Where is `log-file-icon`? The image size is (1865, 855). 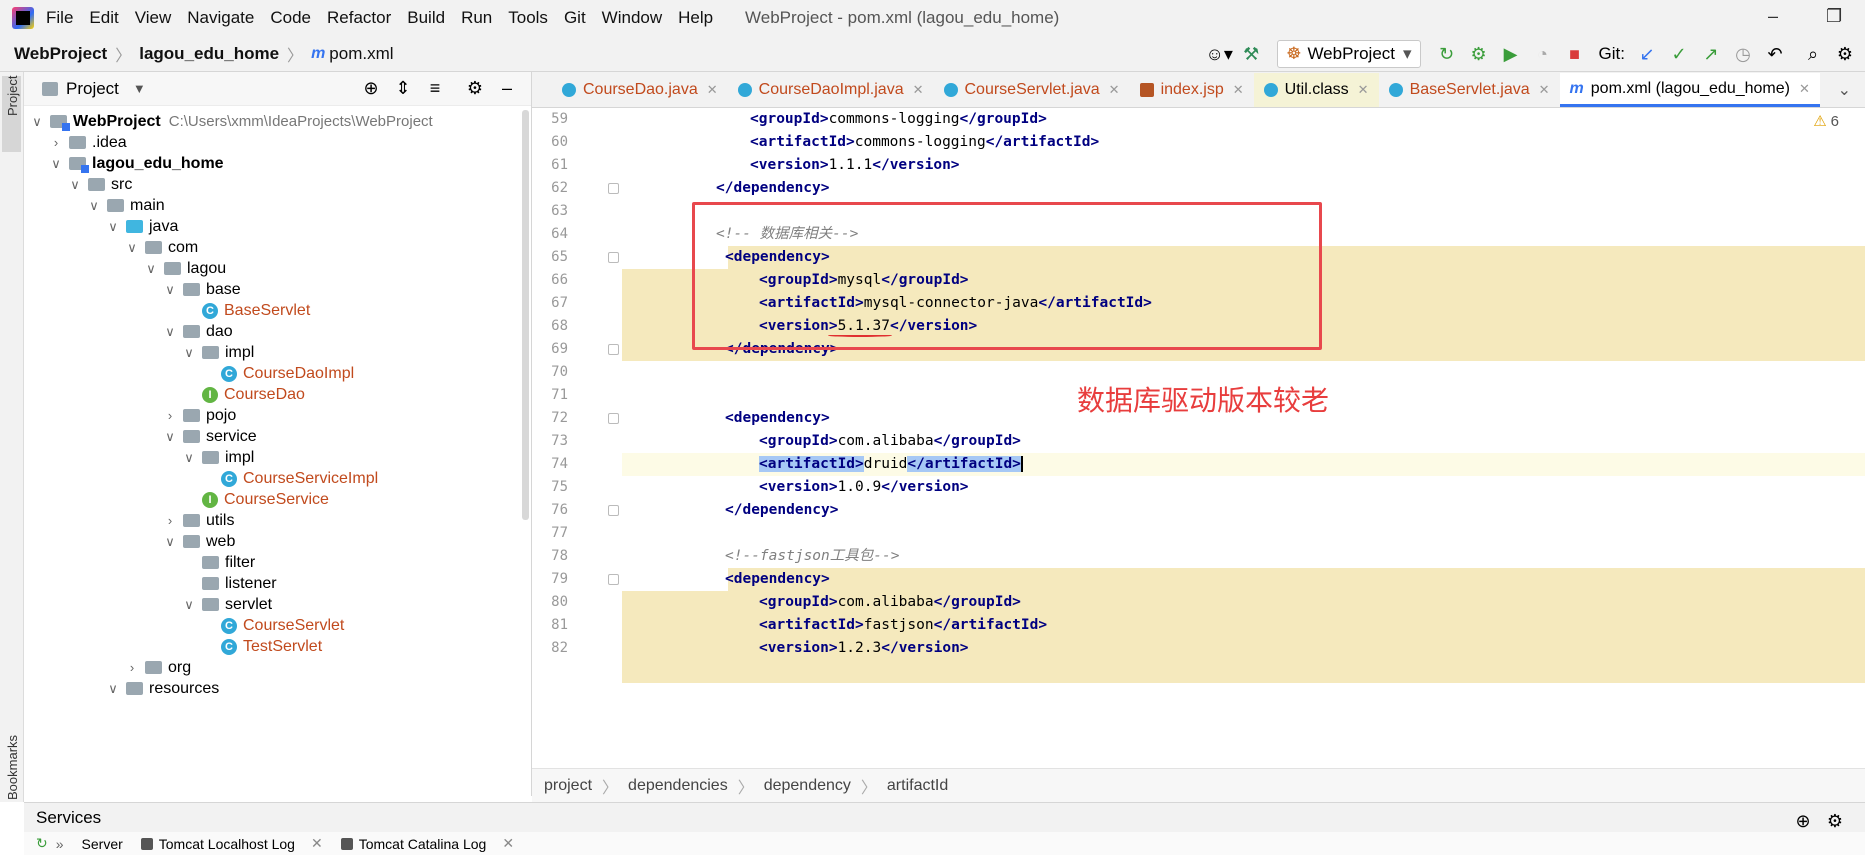
log-file-icon is located at coordinates (346, 843).